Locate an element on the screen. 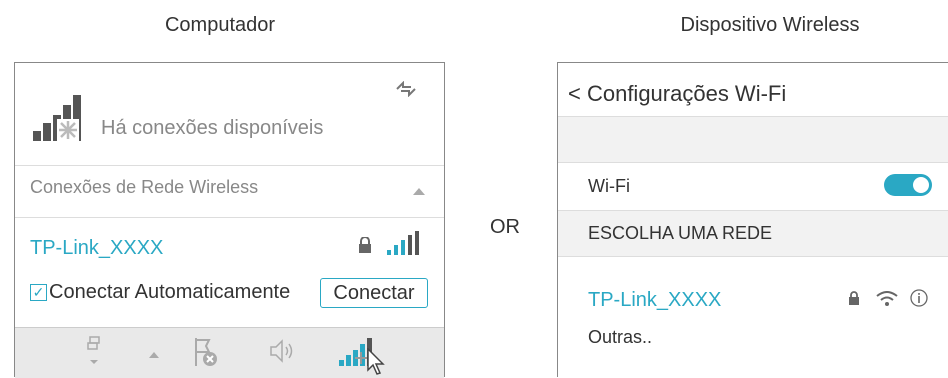 This screenshot has height=378, width=948. auto-connect-checkbox: ✓ is located at coordinates (38, 292).